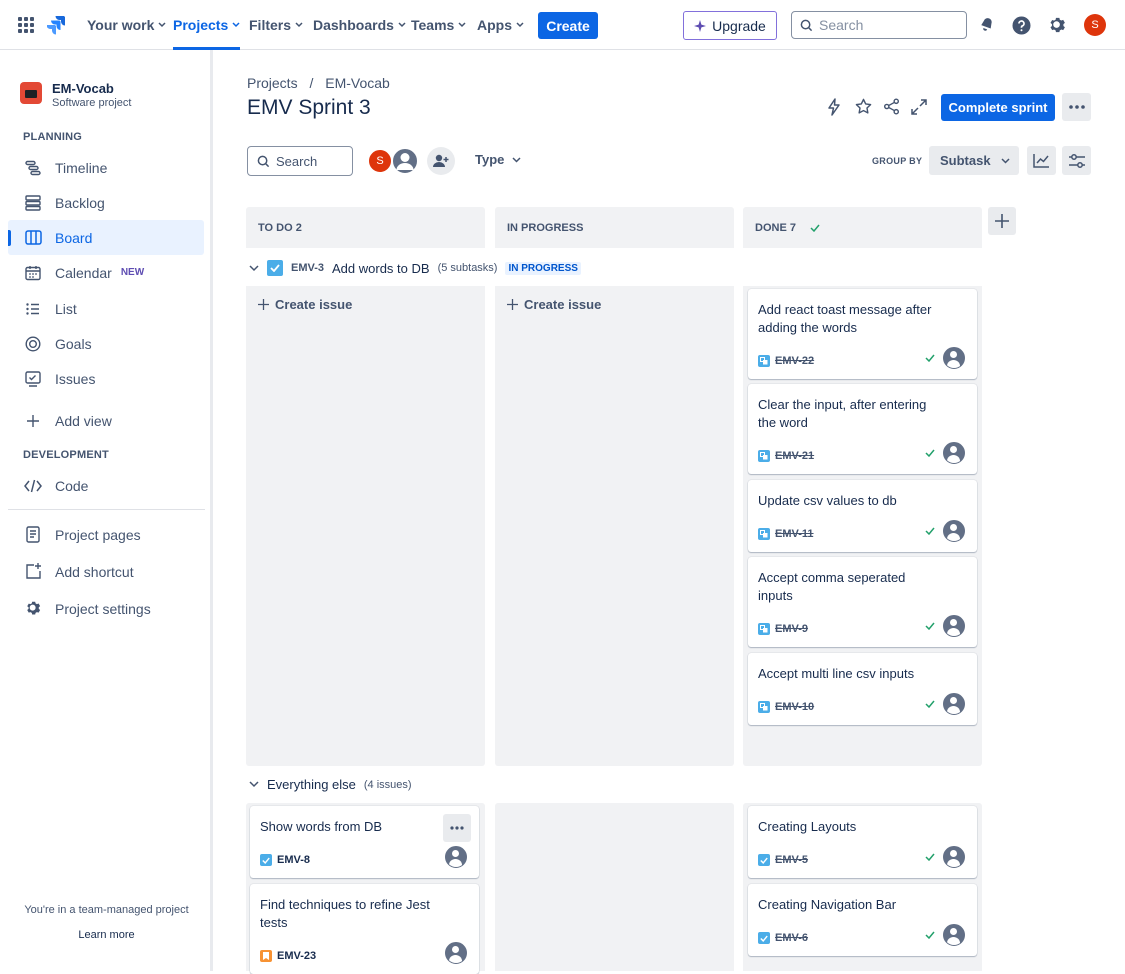 The image size is (1125, 974). What do you see at coordinates (1041, 160) in the screenshot?
I see `insights-button` at bounding box center [1041, 160].